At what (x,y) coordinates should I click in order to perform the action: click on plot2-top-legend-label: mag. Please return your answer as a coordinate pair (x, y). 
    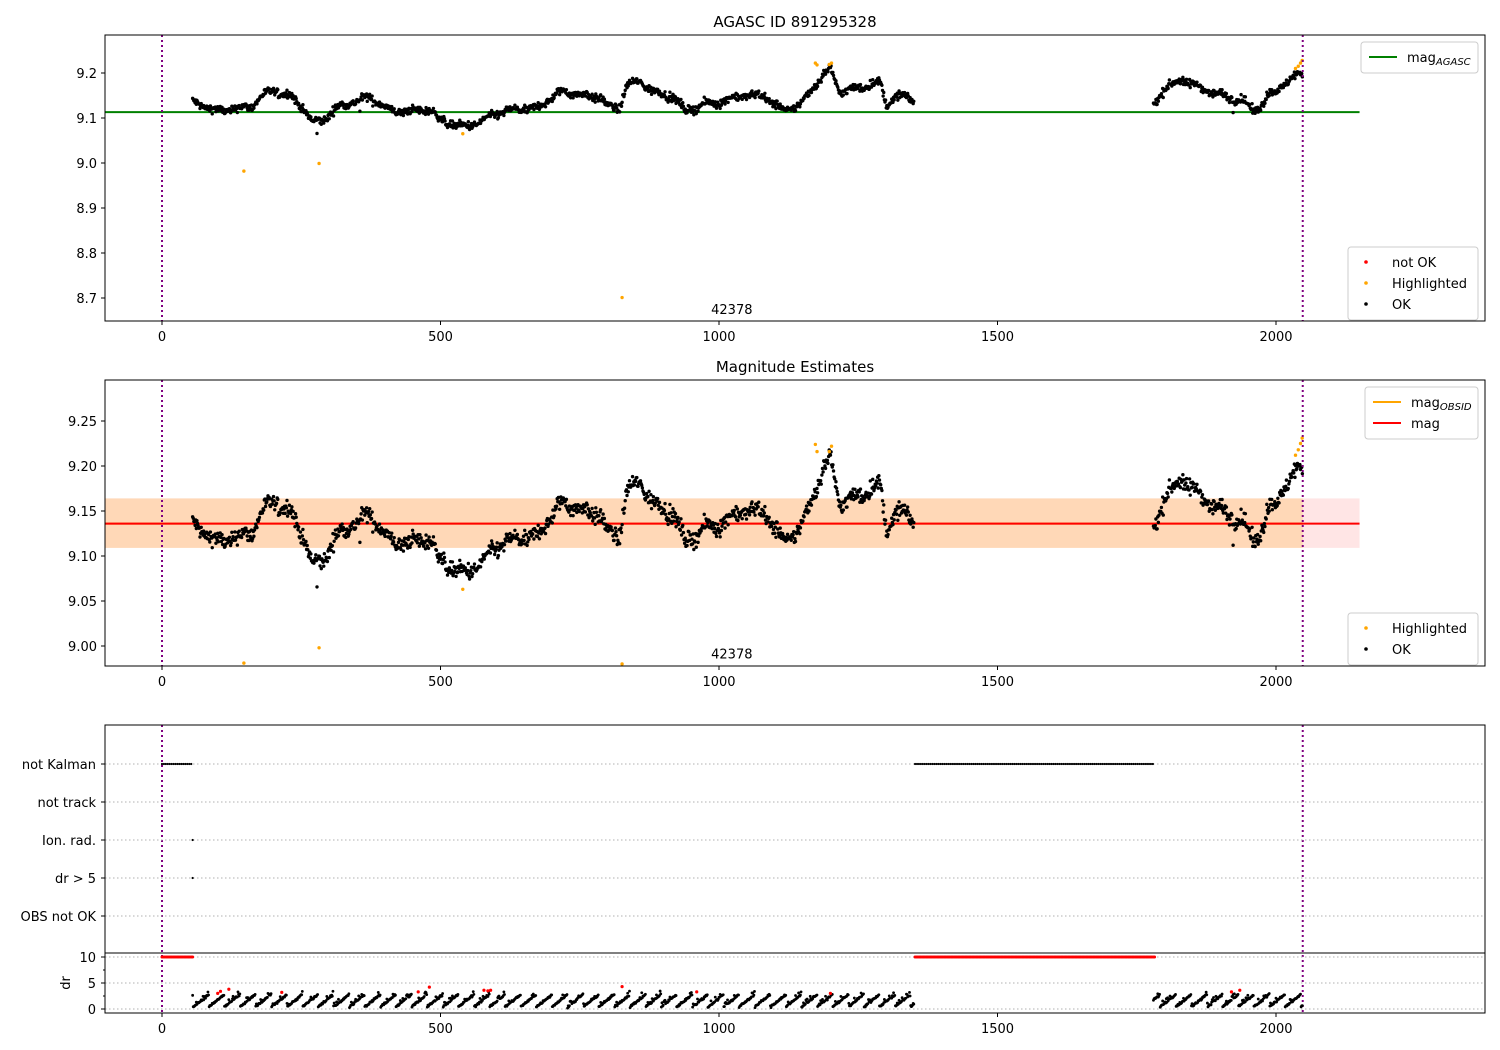
    Looking at the image, I should click on (1425, 424).